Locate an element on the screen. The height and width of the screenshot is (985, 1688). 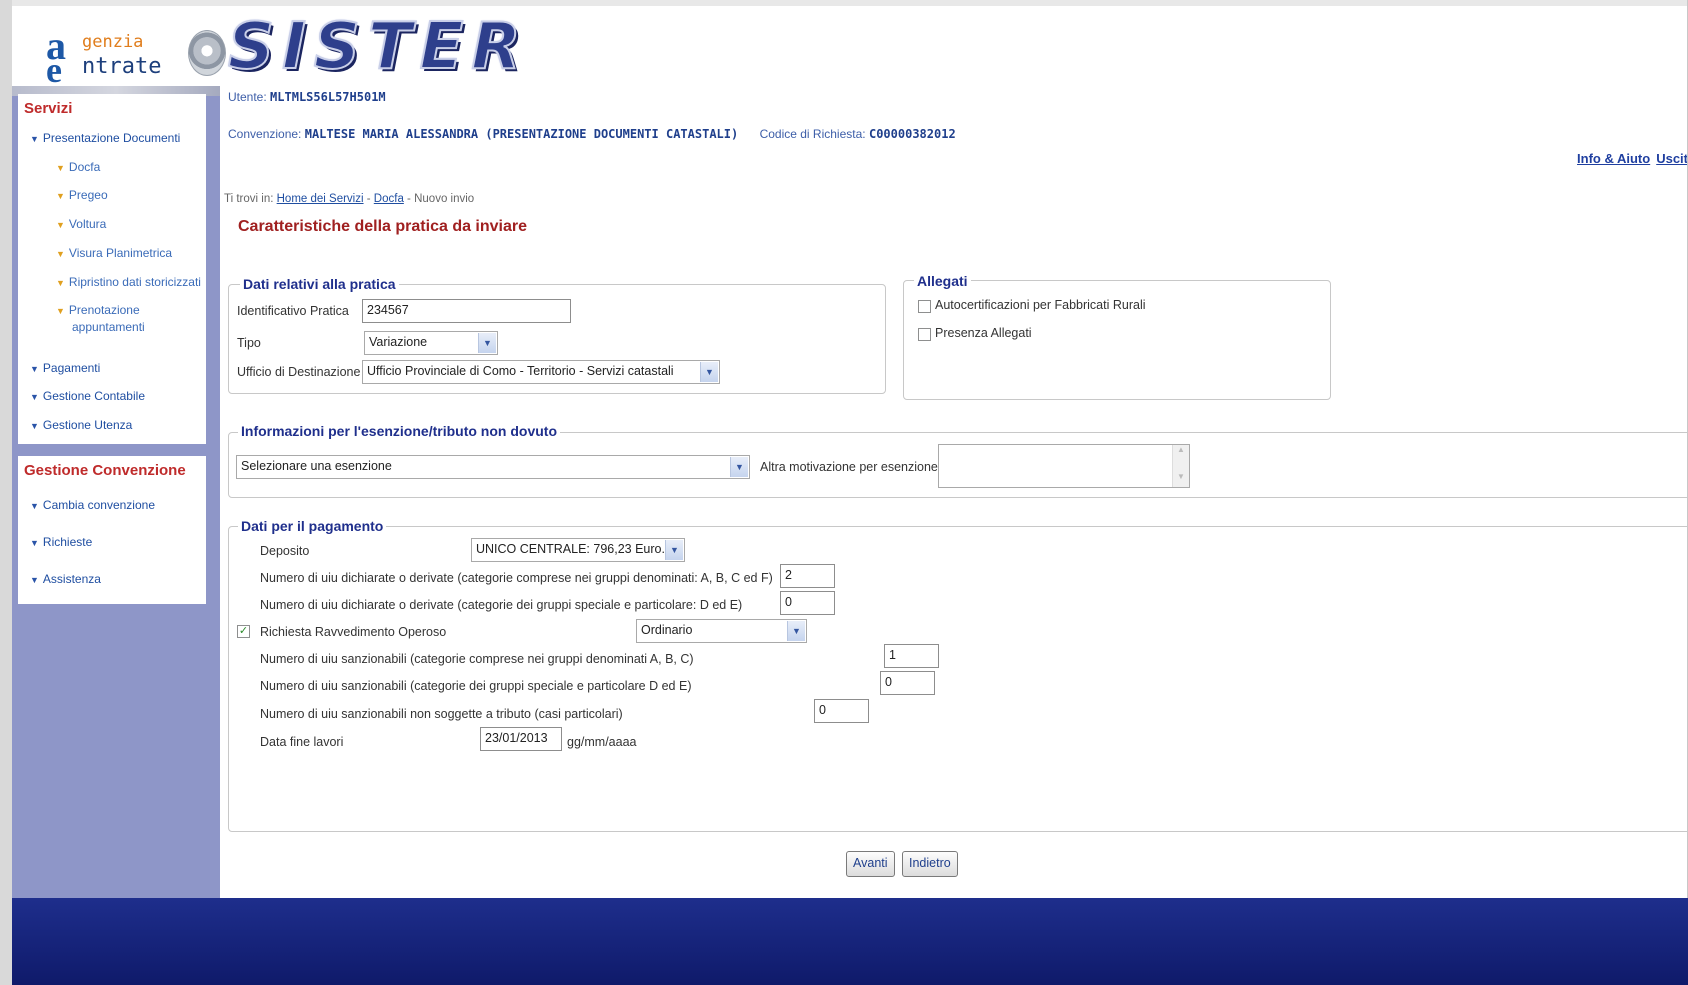
sidebar-item-label: Docfa is located at coordinates (84, 167).